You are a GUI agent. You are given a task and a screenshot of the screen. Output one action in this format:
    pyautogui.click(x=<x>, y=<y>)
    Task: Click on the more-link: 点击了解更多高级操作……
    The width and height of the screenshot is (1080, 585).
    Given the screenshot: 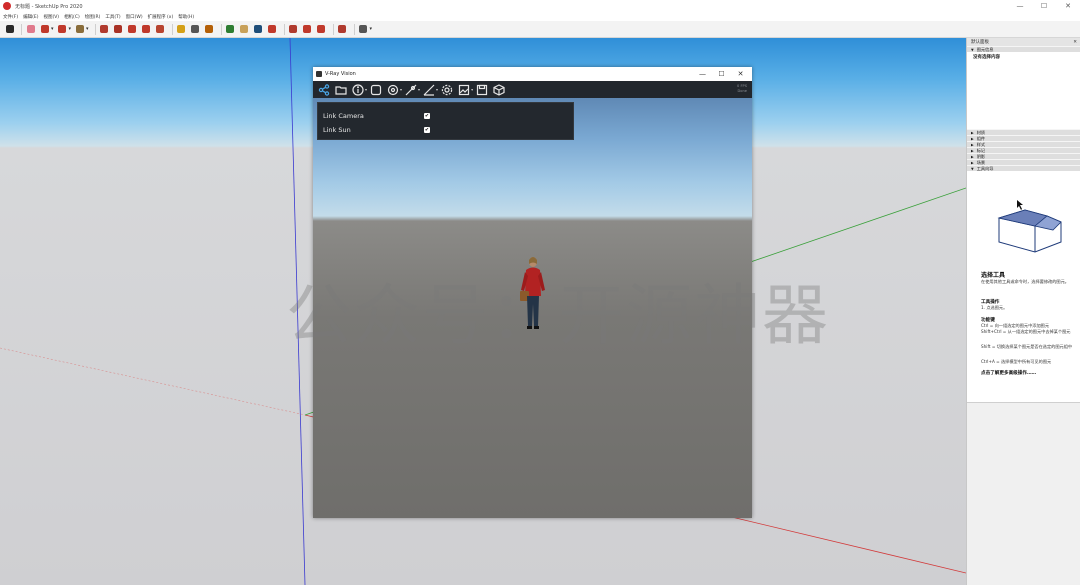 What is the action you would take?
    pyautogui.click(x=1008, y=373)
    